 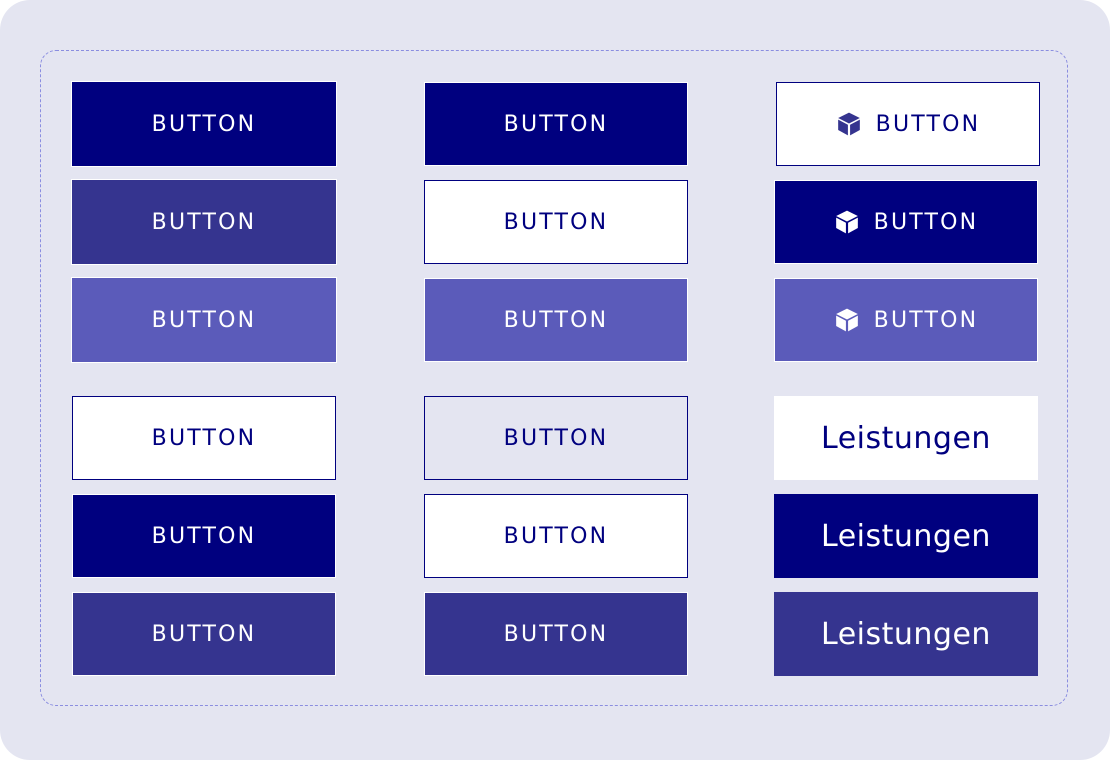 I want to click on icon-button-navy-filled: BUTTON, so click(x=906, y=222).